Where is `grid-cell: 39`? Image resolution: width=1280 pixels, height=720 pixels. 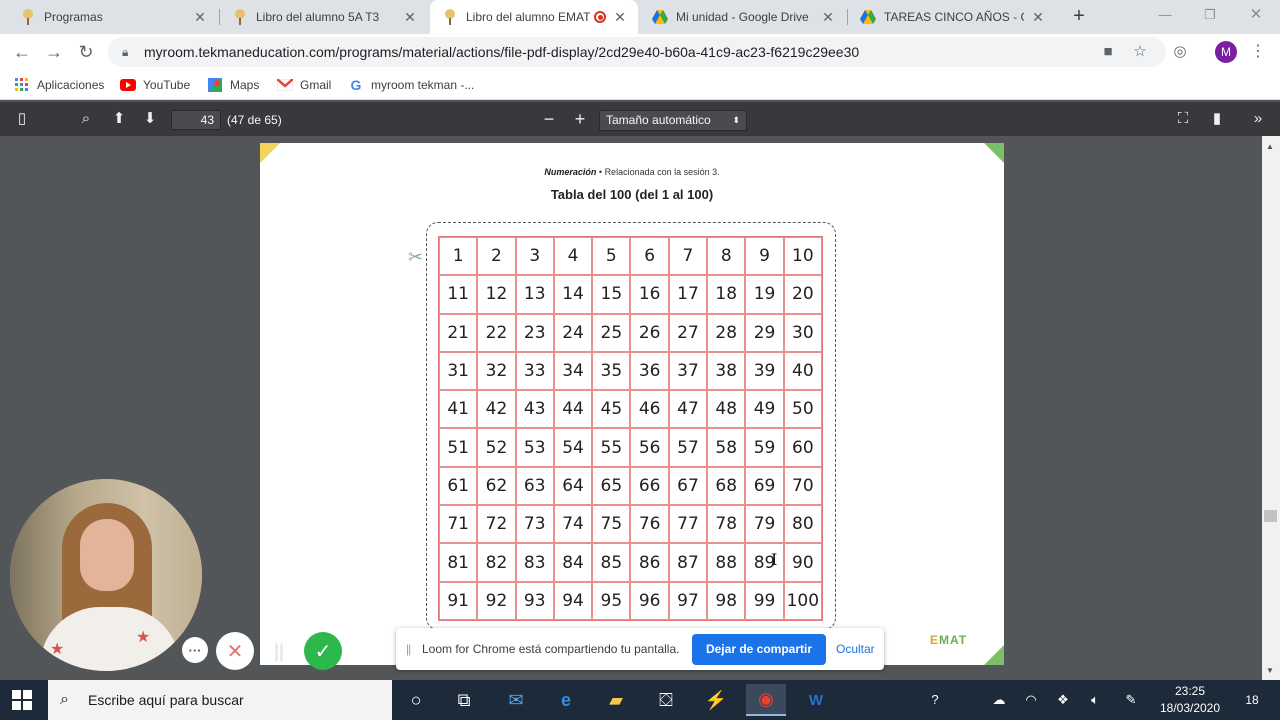
grid-cell: 39 is located at coordinates (764, 371).